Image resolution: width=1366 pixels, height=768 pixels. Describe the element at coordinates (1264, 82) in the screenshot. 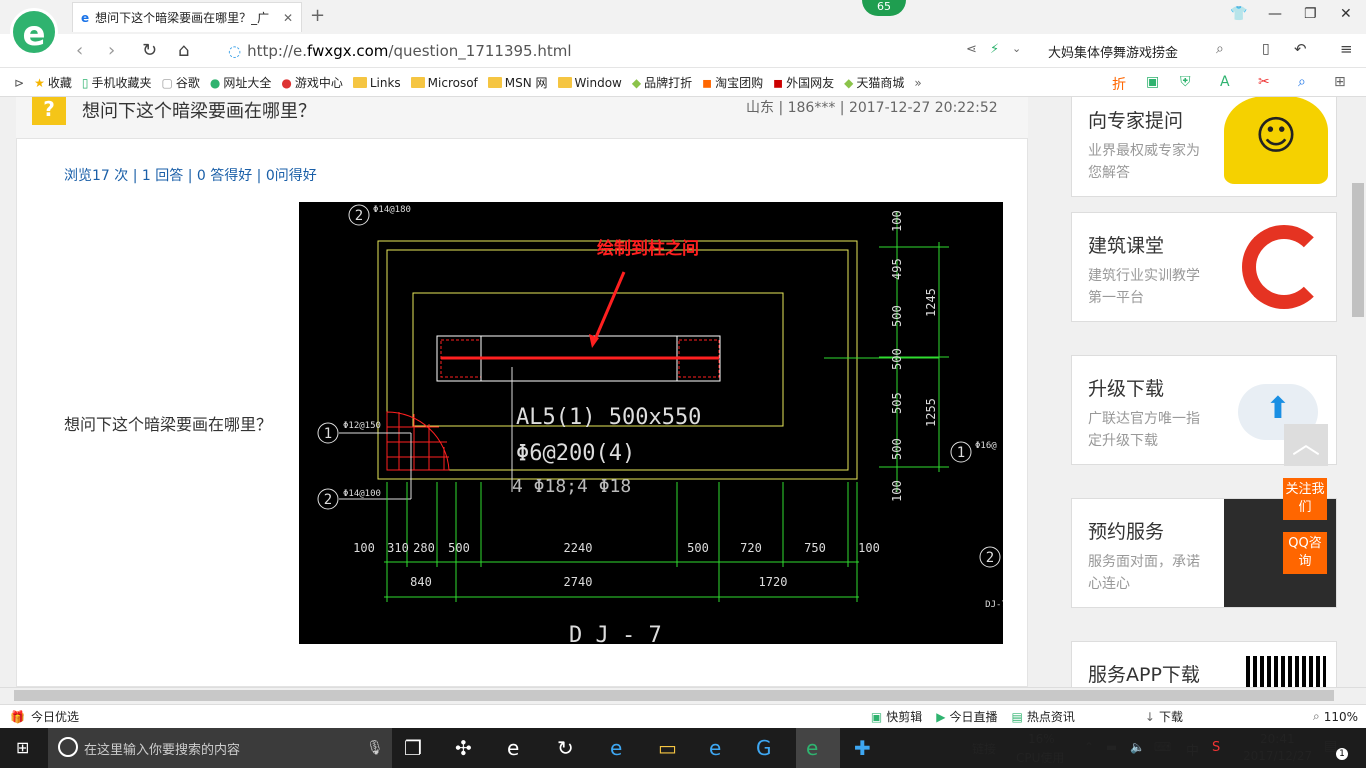

I see `scissors-icon: ✂` at that location.